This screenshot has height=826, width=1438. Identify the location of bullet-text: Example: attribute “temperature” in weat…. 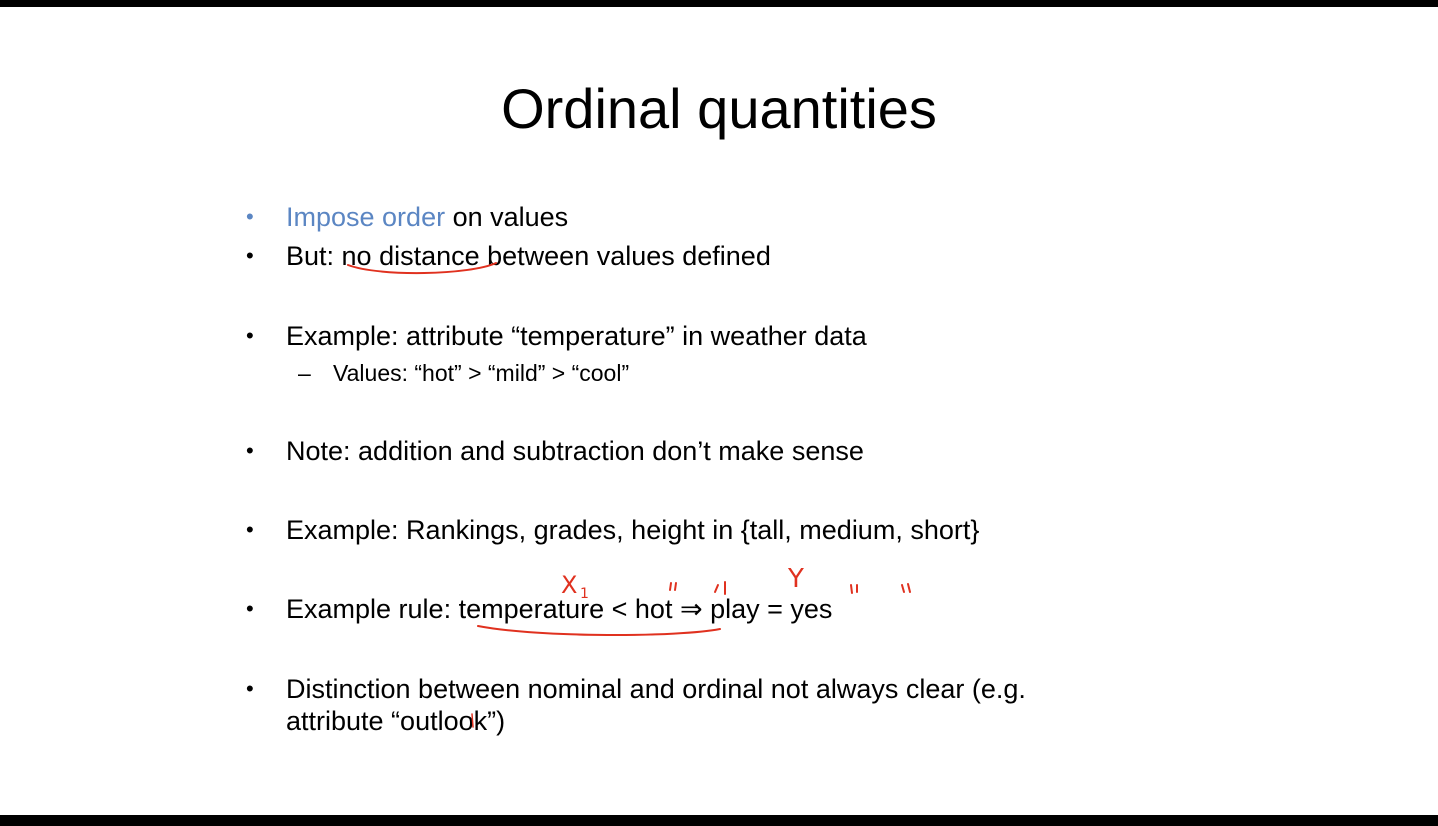
(576, 336).